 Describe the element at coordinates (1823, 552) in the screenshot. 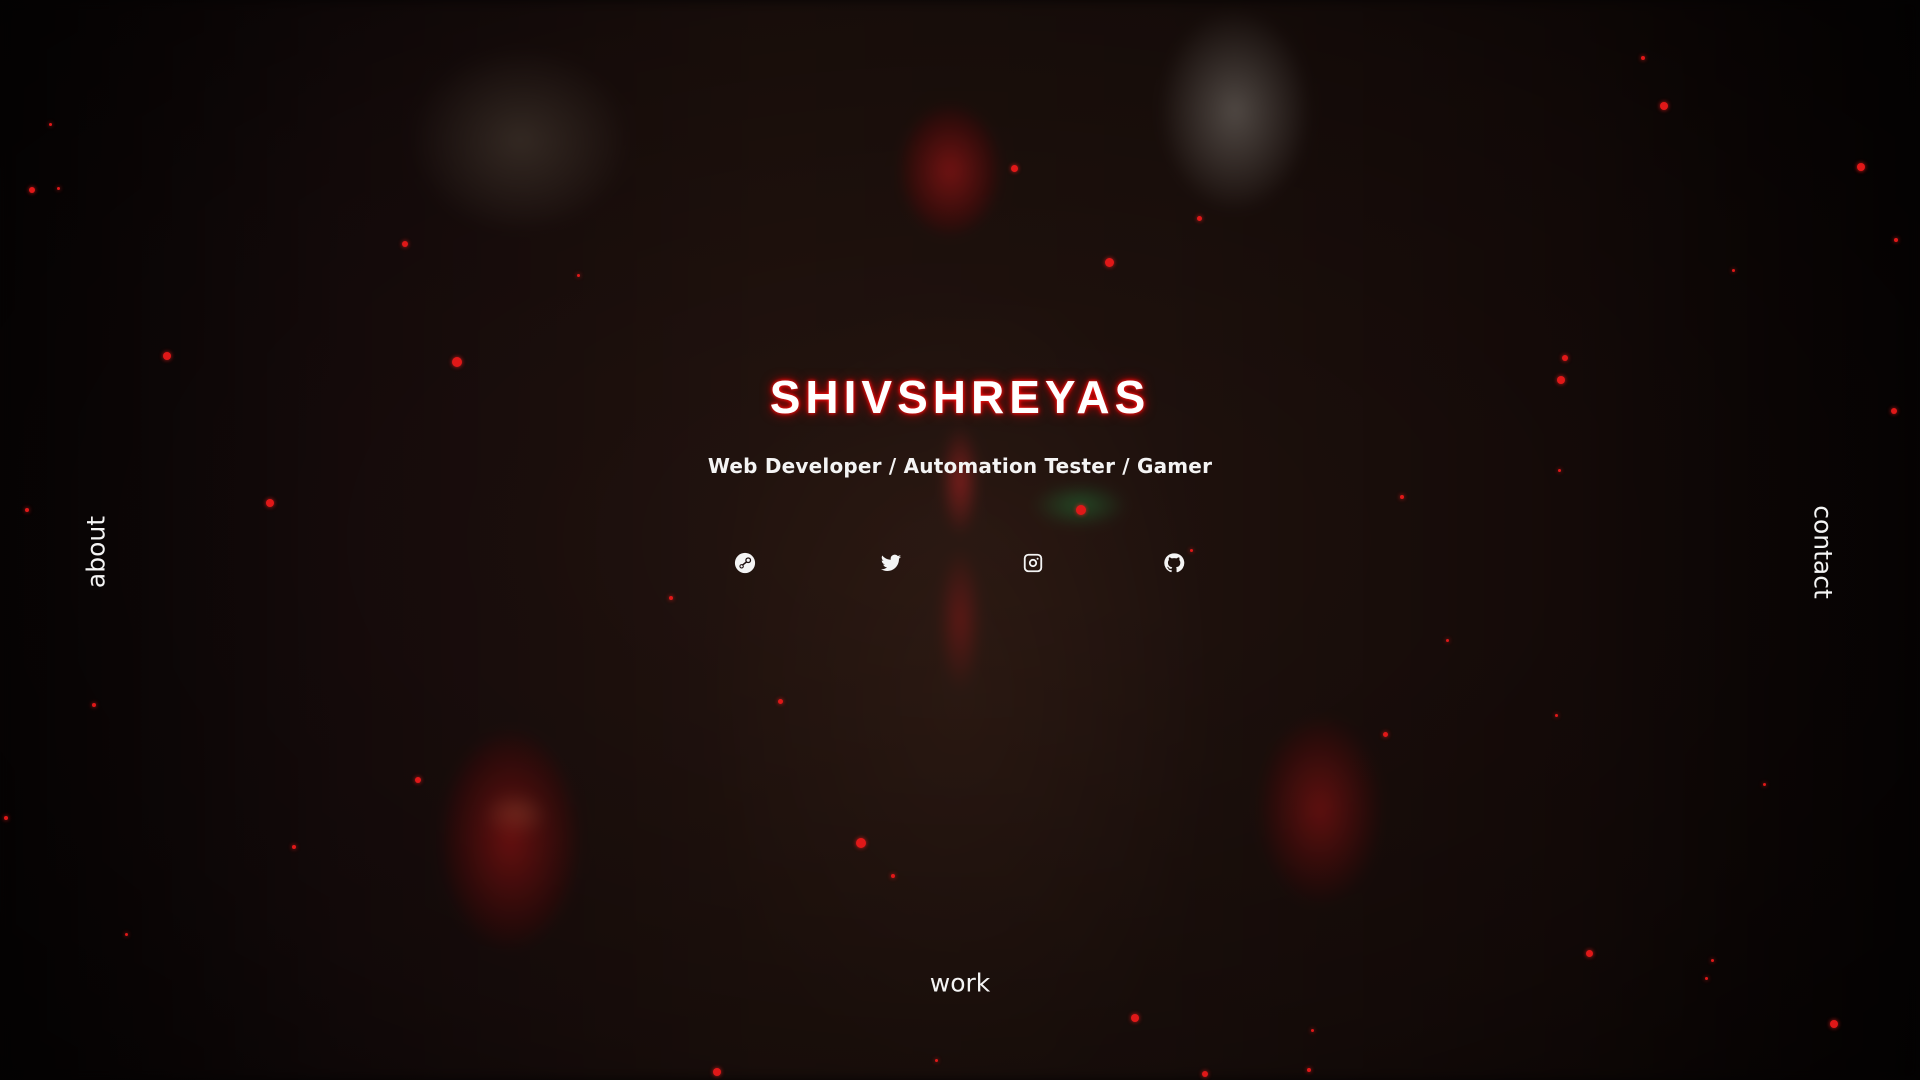

I see `contact-link: contact` at that location.